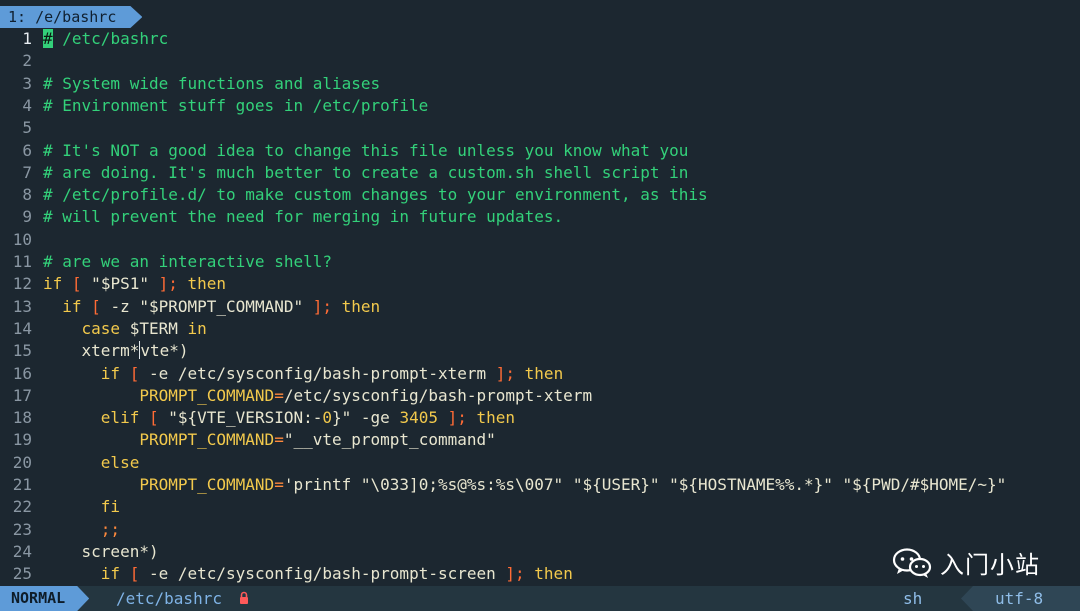  What do you see at coordinates (81, 507) in the screenshot?
I see `line-code: fi` at bounding box center [81, 507].